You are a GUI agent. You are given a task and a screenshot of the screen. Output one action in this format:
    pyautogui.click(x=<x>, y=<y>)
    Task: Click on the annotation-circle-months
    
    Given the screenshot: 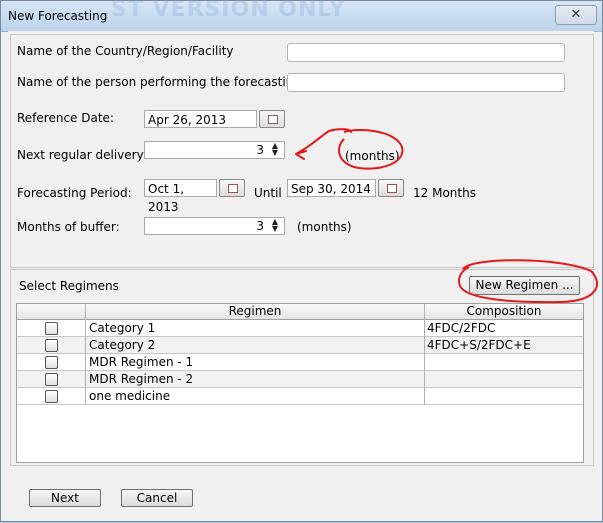 What is the action you would take?
    pyautogui.click(x=371, y=149)
    